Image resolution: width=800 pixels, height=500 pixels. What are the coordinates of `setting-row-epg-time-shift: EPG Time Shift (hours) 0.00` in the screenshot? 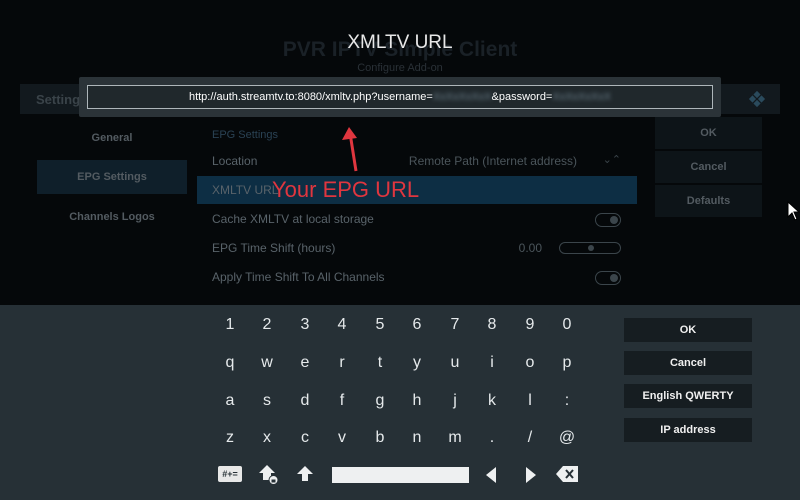 It's located at (417, 248).